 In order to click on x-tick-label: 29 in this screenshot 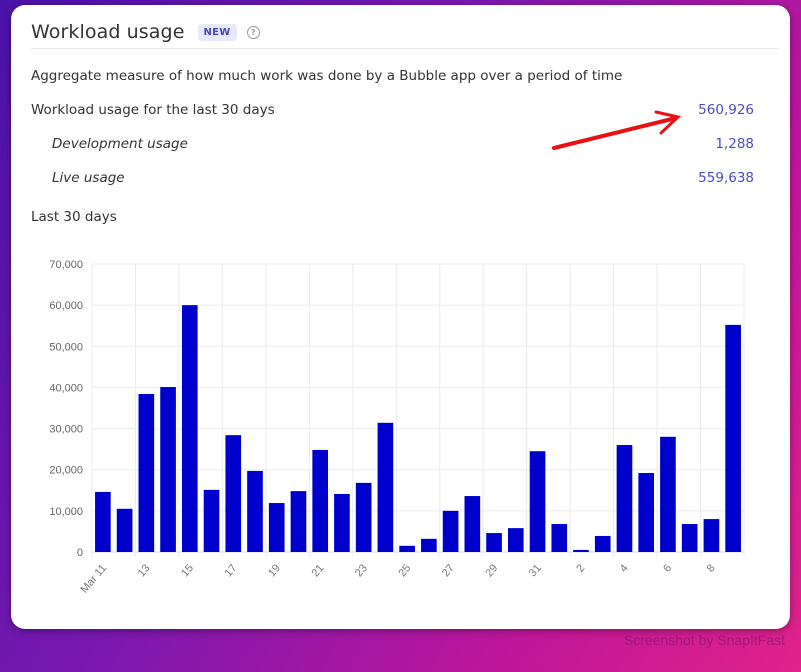, I will do `click(491, 570)`.